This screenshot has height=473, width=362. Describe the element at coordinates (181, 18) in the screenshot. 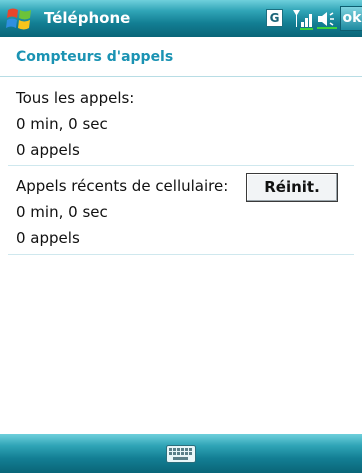

I see `title-bar: Téléphone G ok` at that location.